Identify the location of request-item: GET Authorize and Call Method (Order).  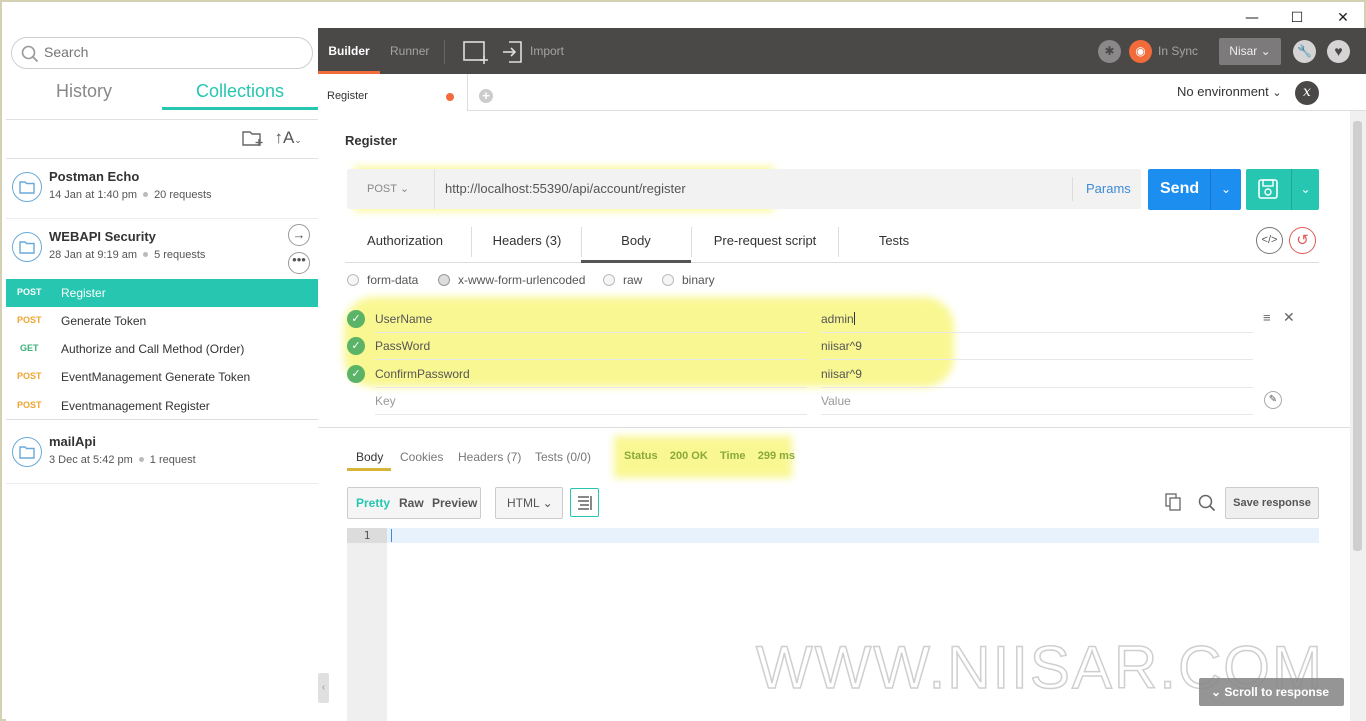
(162, 349).